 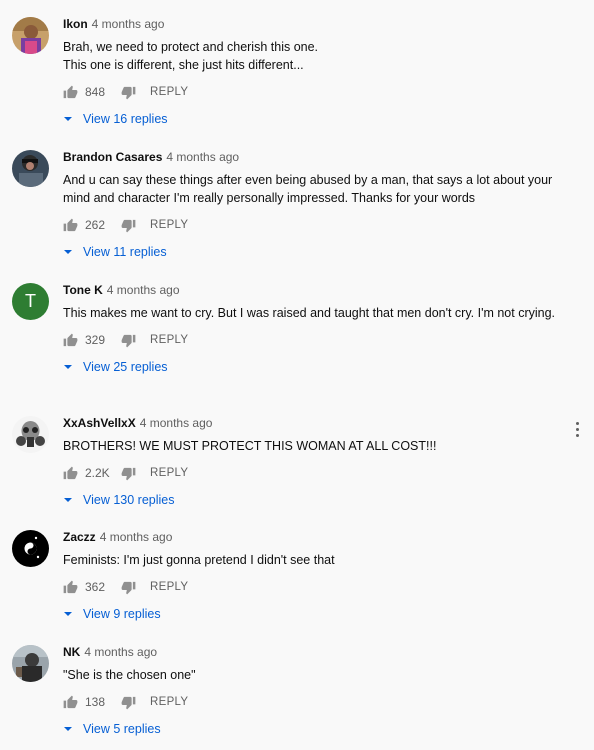 What do you see at coordinates (79, 537) in the screenshot?
I see `comment-author: Zaczz` at bounding box center [79, 537].